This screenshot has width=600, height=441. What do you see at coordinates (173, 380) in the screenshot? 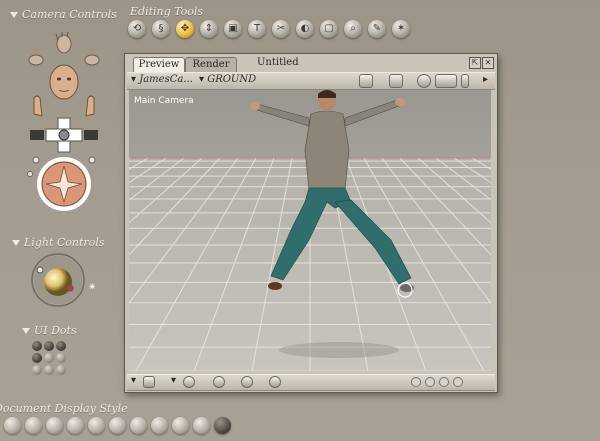
I see `foreground-menu-arrow: ▾` at bounding box center [173, 380].